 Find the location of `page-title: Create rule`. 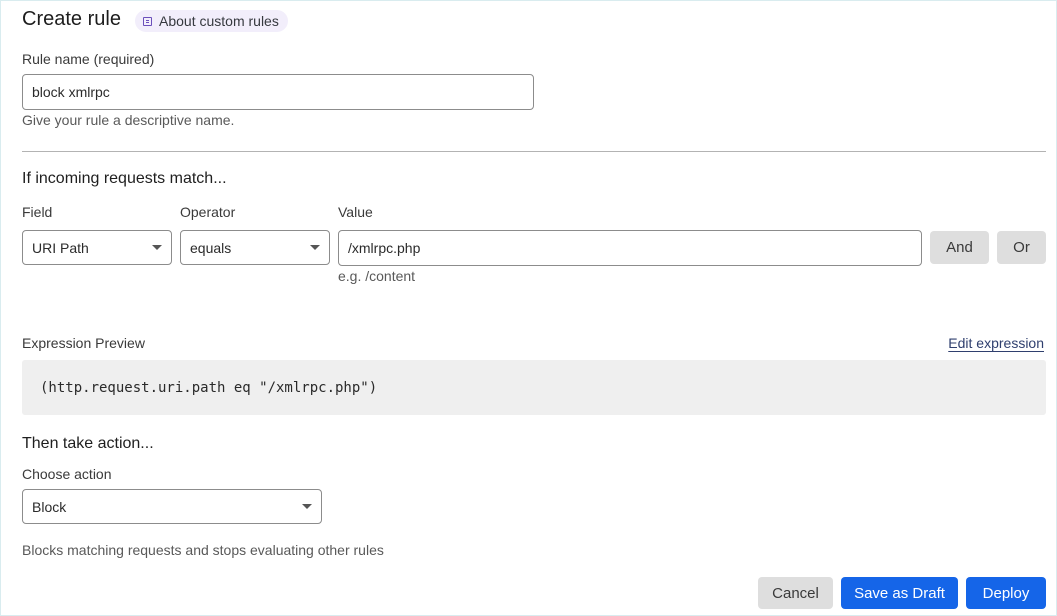

page-title: Create rule is located at coordinates (71, 19).